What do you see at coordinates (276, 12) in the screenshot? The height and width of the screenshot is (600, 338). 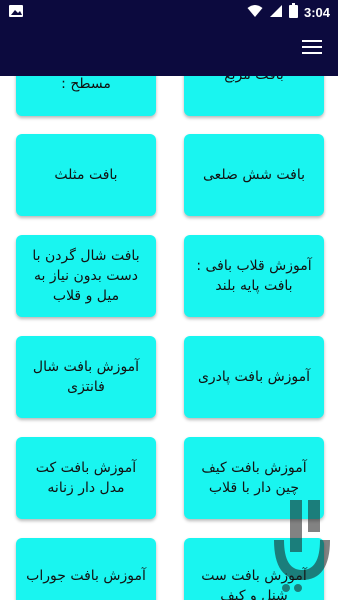 I see `signal-icon` at bounding box center [276, 12].